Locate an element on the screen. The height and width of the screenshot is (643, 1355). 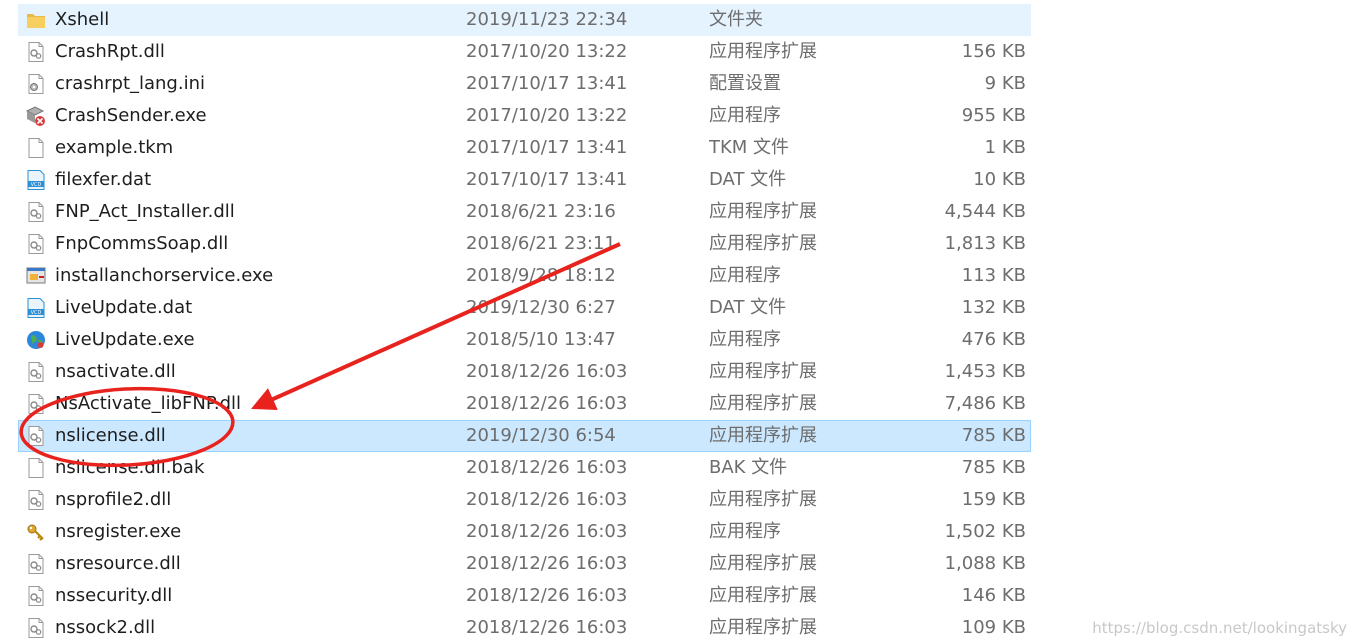
file-size: 955 KB is located at coordinates (993, 115).